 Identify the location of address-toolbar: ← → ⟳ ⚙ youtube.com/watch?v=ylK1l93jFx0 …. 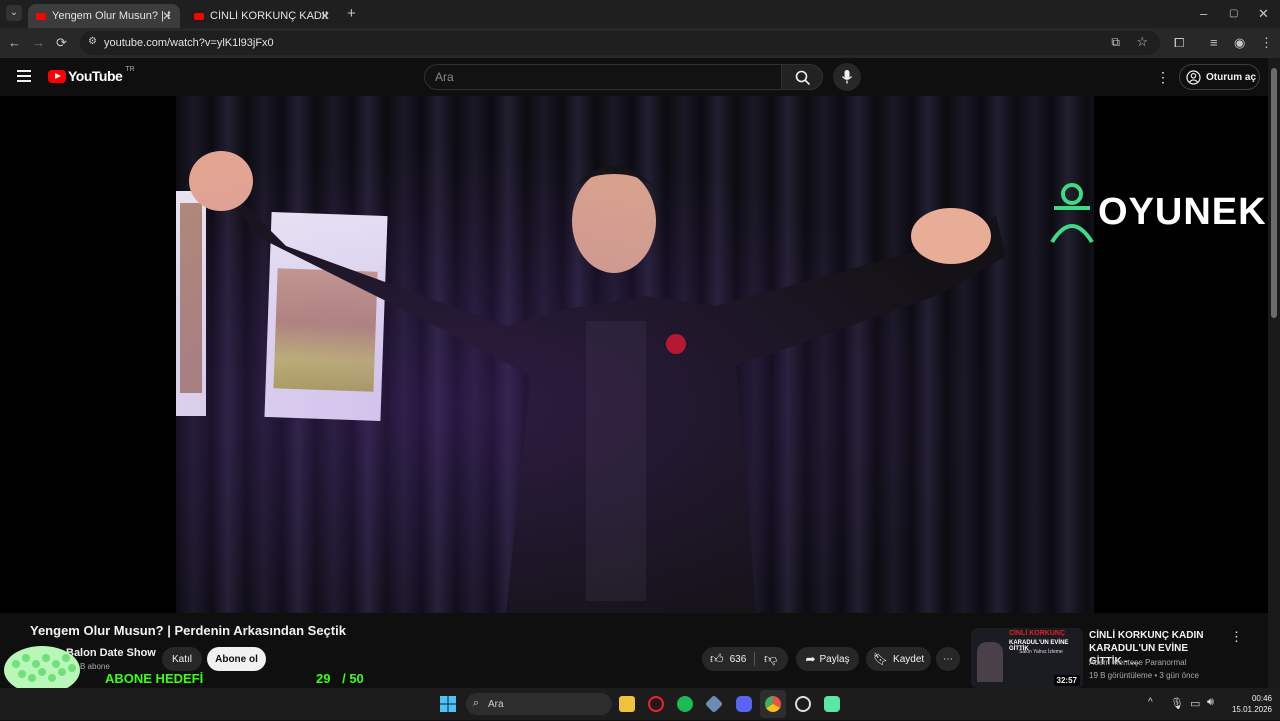
(640, 43).